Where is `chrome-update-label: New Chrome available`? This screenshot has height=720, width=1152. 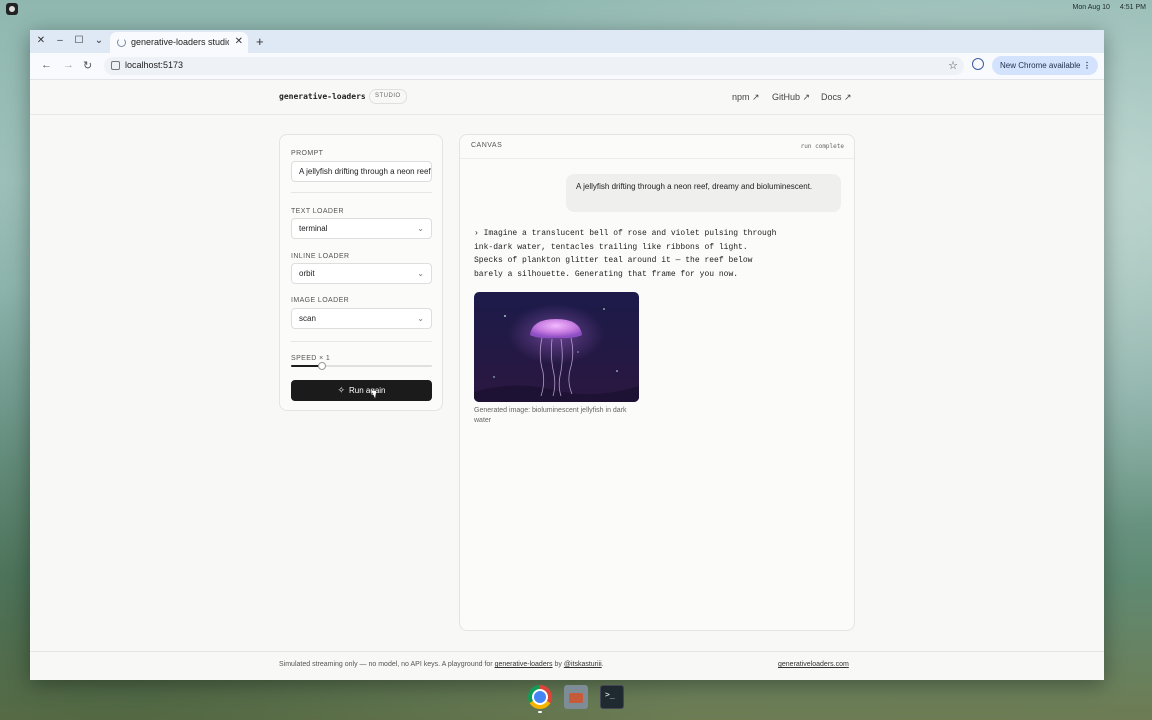
chrome-update-label: New Chrome available is located at coordinates (1040, 65).